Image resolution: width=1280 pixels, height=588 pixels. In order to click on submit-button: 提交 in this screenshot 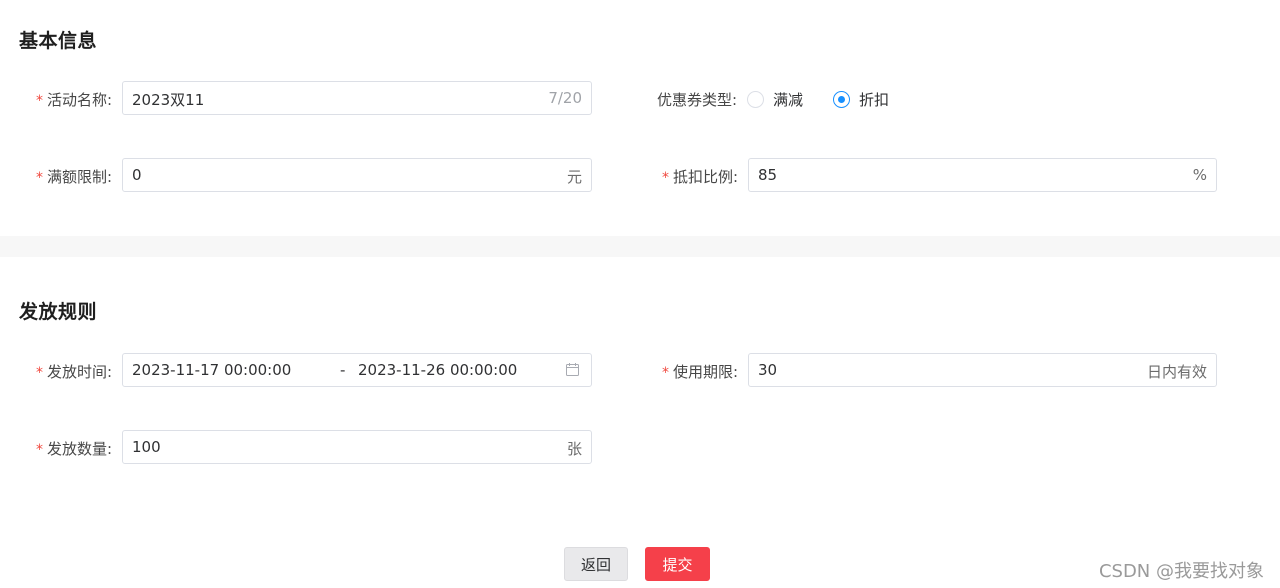, I will do `click(677, 564)`.